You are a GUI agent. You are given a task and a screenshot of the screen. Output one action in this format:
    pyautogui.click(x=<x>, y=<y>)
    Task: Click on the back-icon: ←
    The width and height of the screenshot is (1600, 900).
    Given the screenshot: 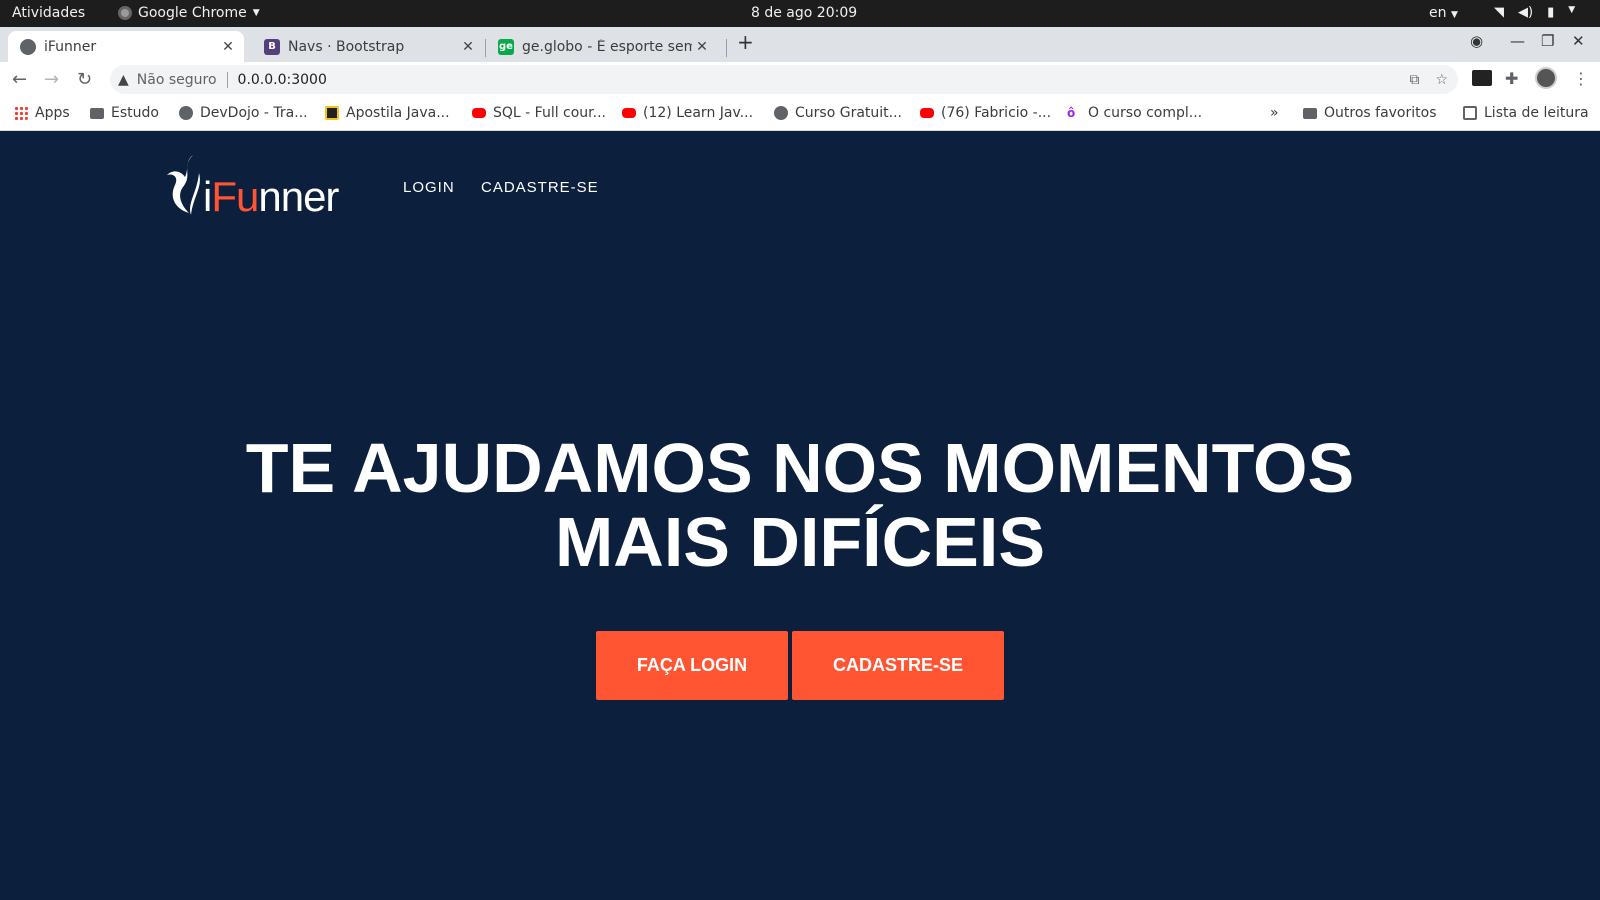 What is the action you would take?
    pyautogui.click(x=19, y=79)
    